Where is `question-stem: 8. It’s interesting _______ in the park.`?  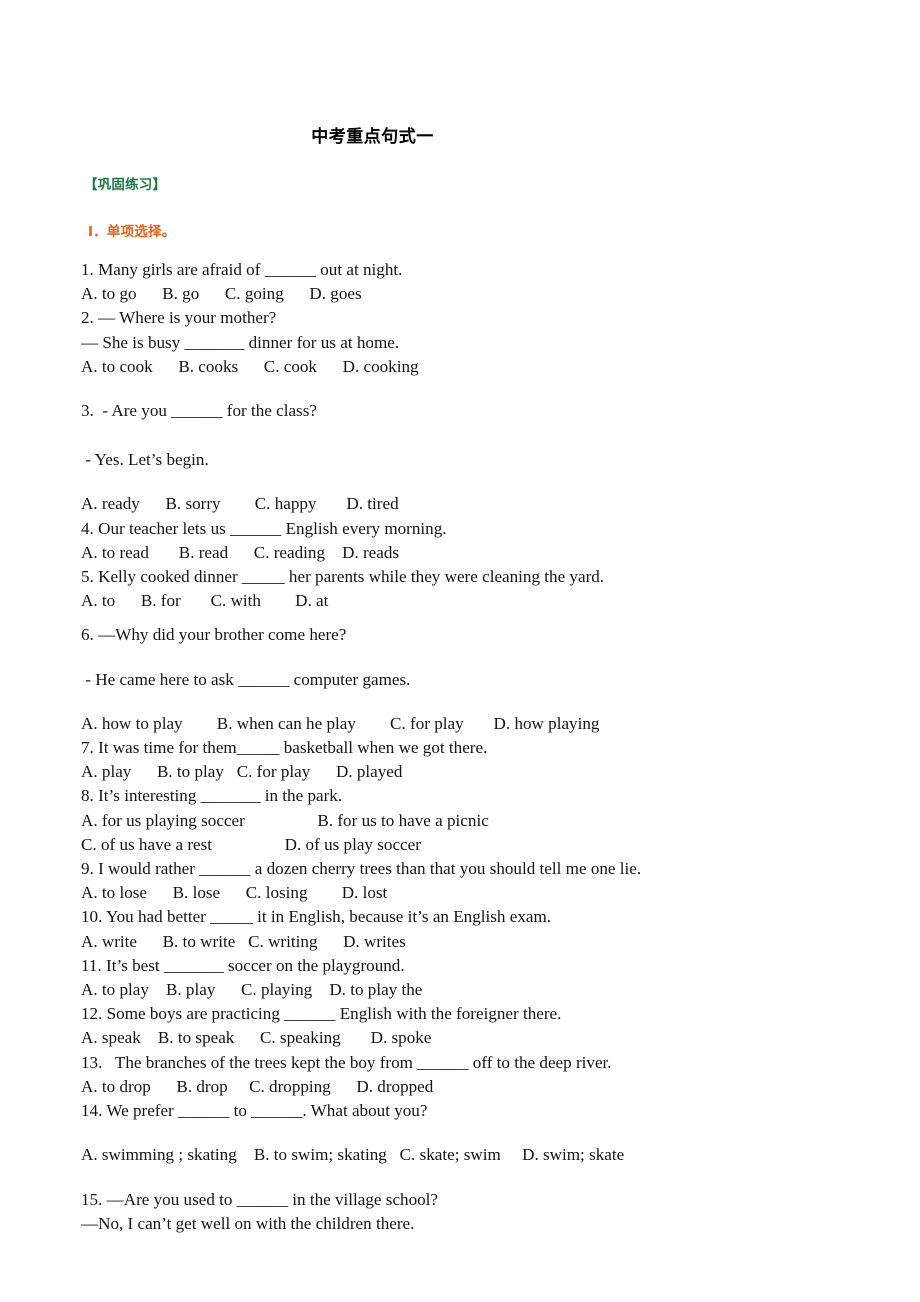 question-stem: 8. It’s interesting _______ in the park. is located at coordinates (212, 796).